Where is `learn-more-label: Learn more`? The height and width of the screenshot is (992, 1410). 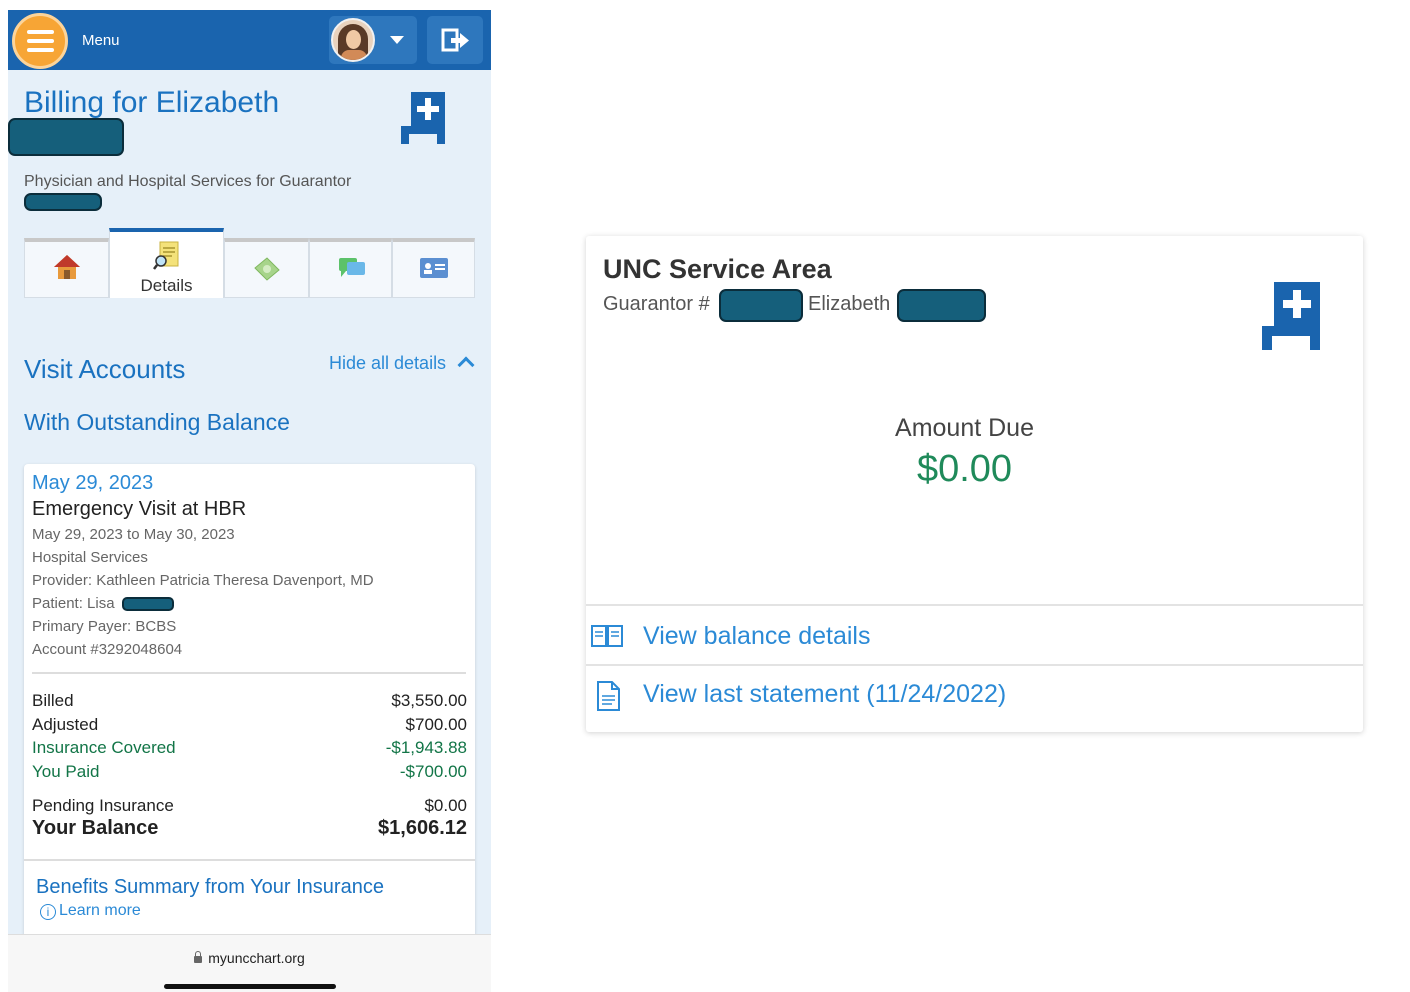
learn-more-label: Learn more is located at coordinates (100, 910).